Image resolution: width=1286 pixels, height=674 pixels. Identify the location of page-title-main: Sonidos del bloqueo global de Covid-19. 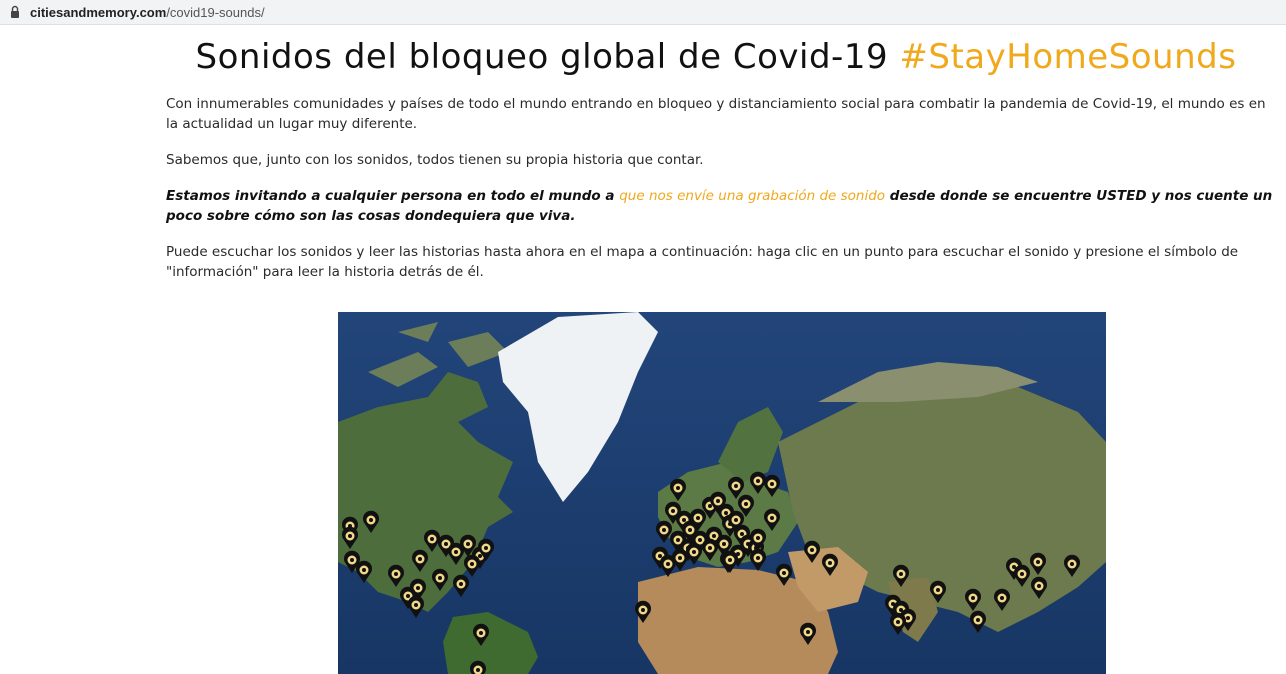
(547, 57).